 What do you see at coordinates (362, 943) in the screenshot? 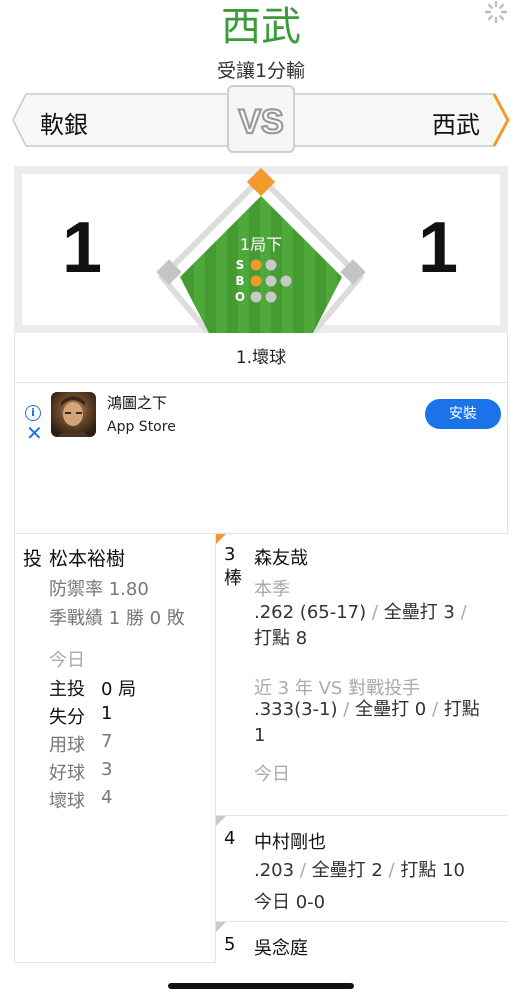
I see `batter-card: 5 吳念庭` at bounding box center [362, 943].